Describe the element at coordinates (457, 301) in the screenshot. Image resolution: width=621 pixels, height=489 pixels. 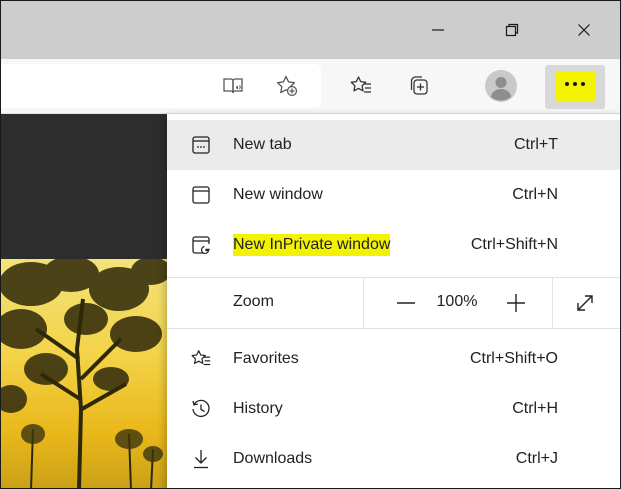
I see `zoom-value: 100%` at that location.